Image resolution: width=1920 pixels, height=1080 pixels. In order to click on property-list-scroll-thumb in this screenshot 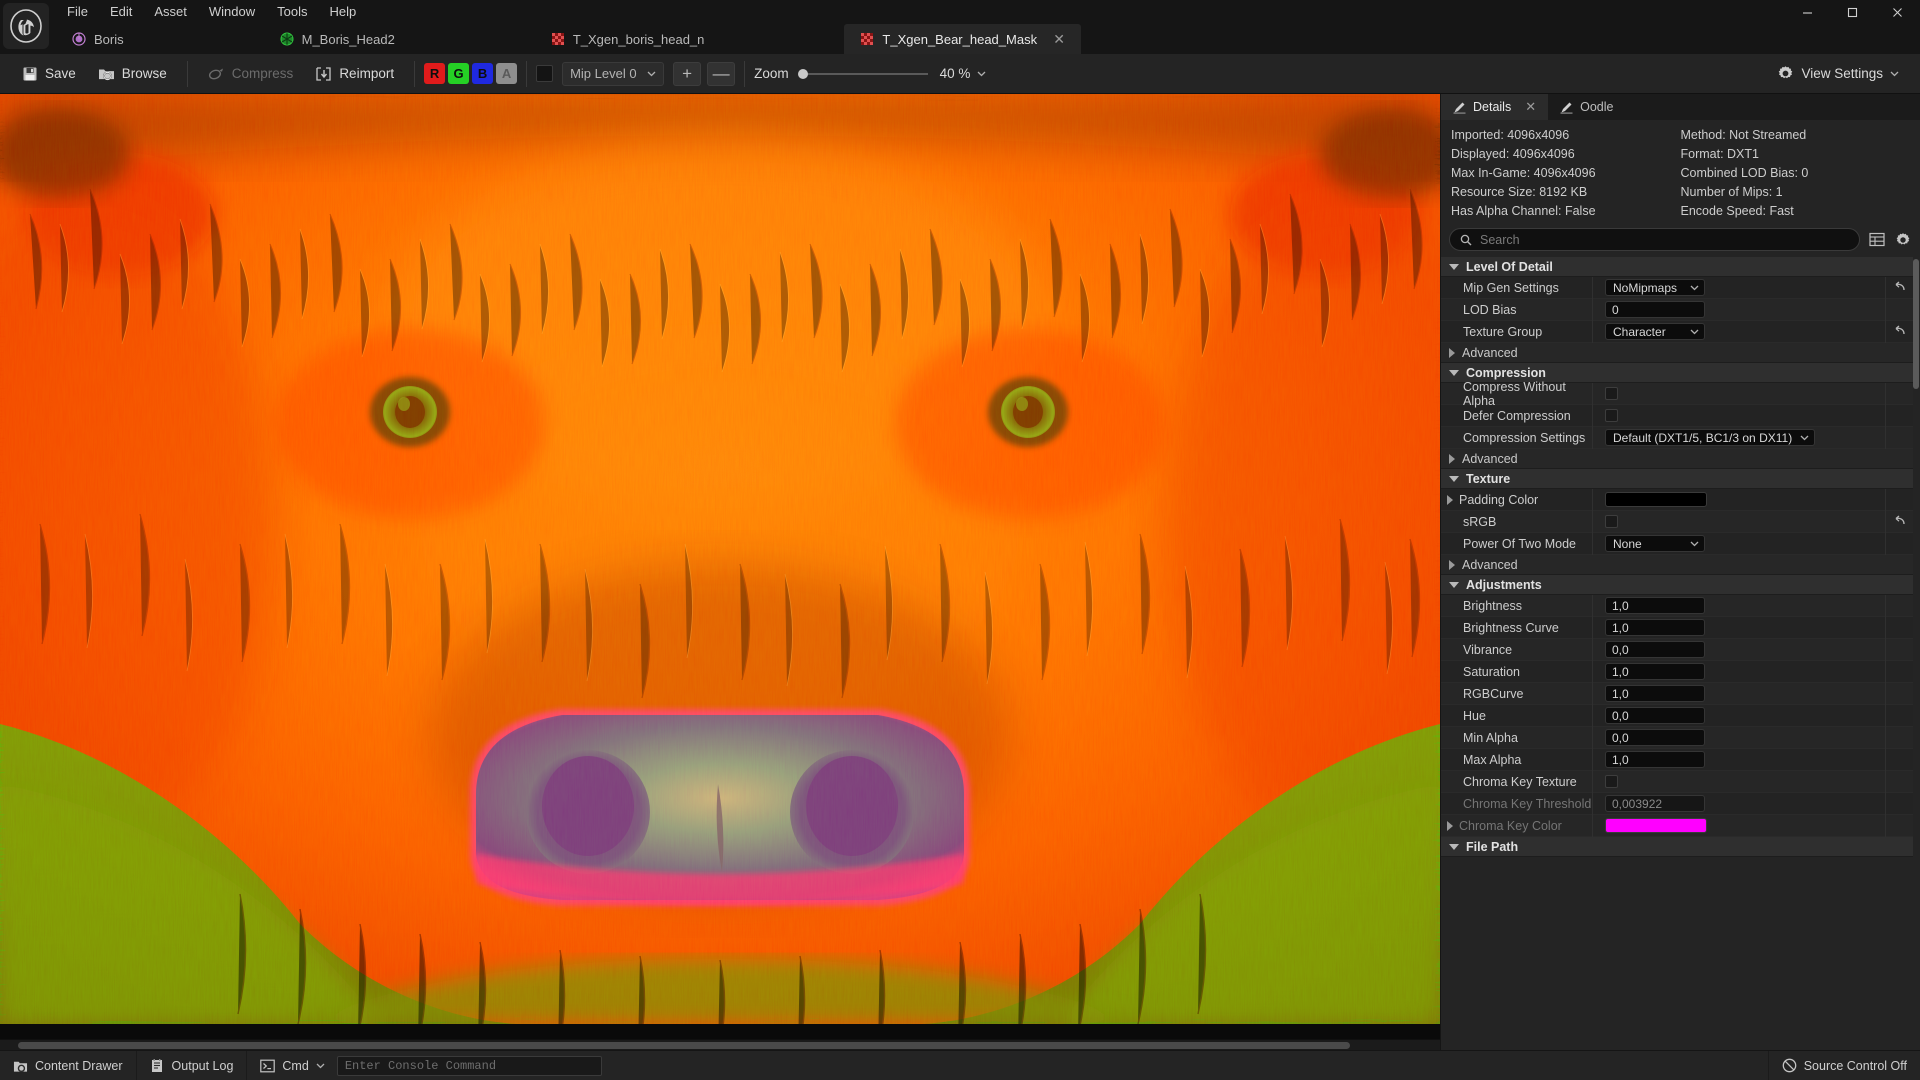, I will do `click(1916, 324)`.